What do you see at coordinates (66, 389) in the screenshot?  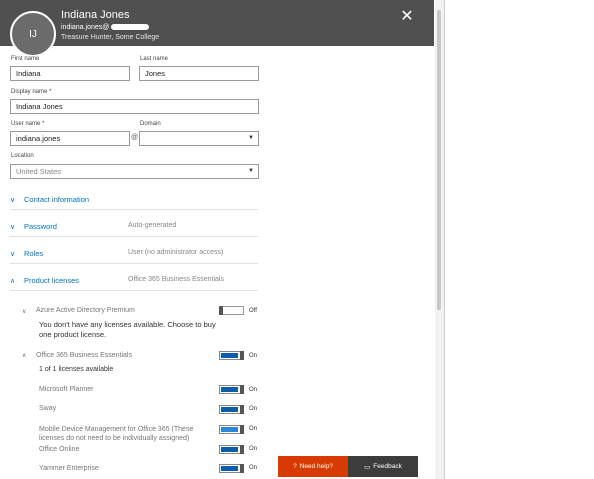 I see `service-item-name: Microsoft Planner` at bounding box center [66, 389].